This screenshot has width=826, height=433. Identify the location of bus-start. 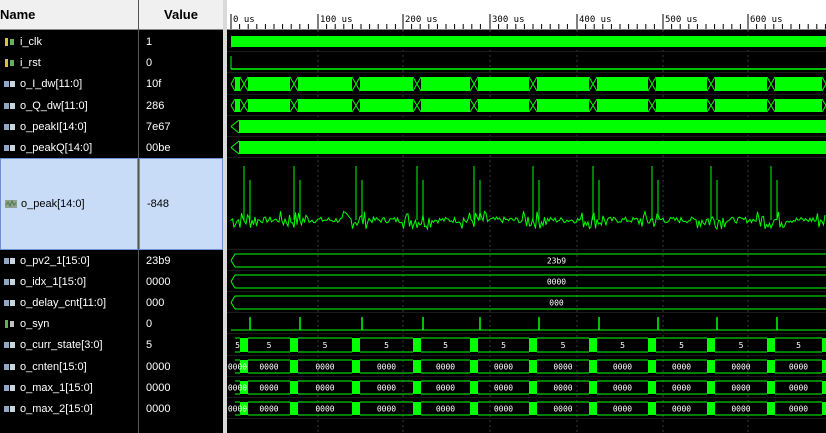
(235, 126).